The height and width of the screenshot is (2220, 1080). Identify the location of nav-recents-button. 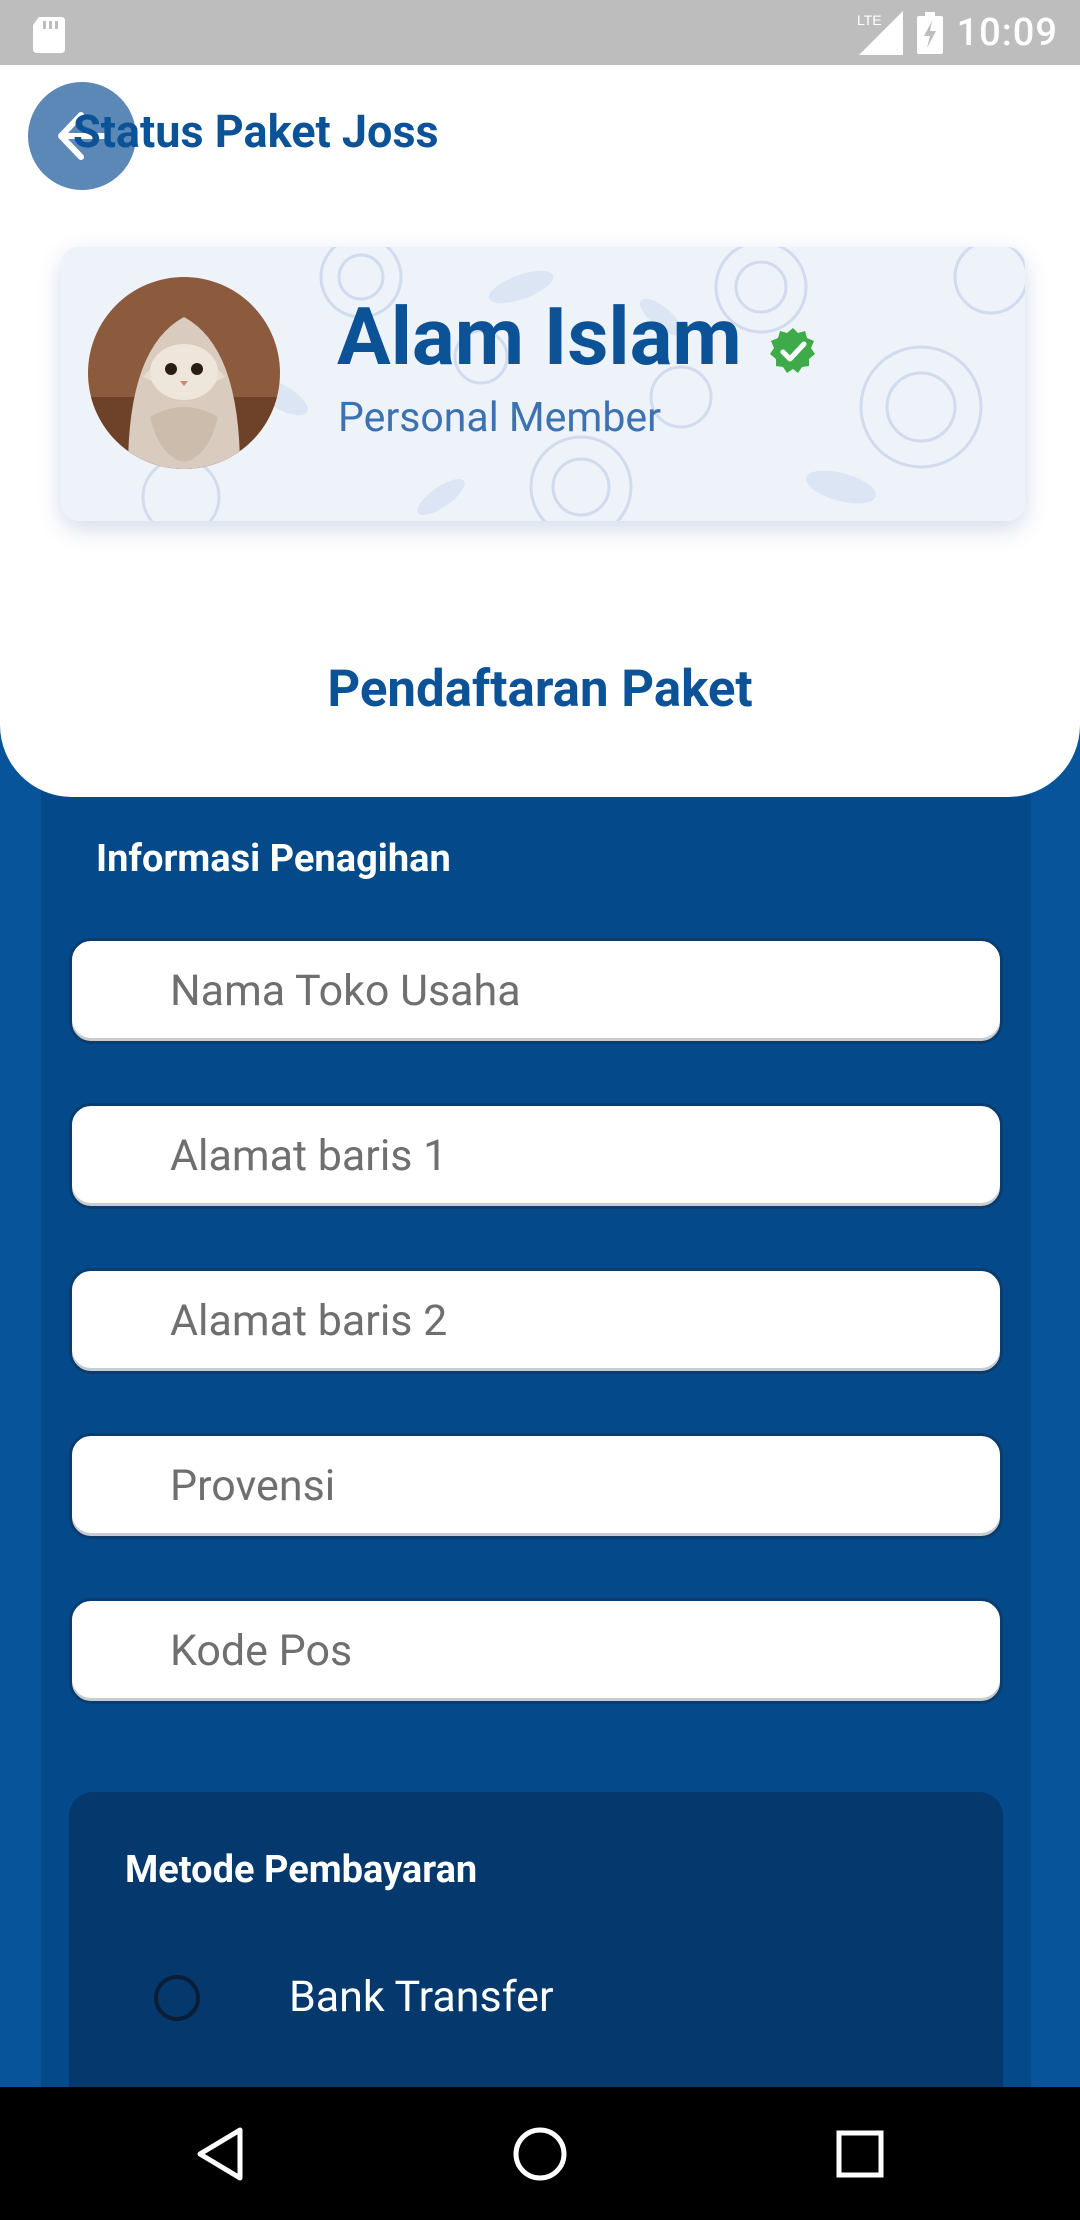
(860, 2153).